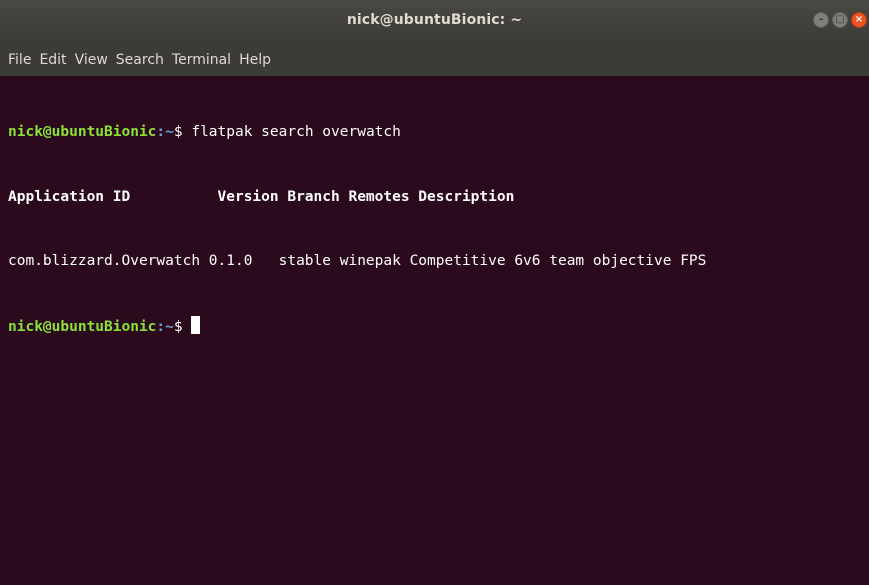  What do you see at coordinates (296, 132) in the screenshot?
I see `command-text: flatpak search overwatch` at bounding box center [296, 132].